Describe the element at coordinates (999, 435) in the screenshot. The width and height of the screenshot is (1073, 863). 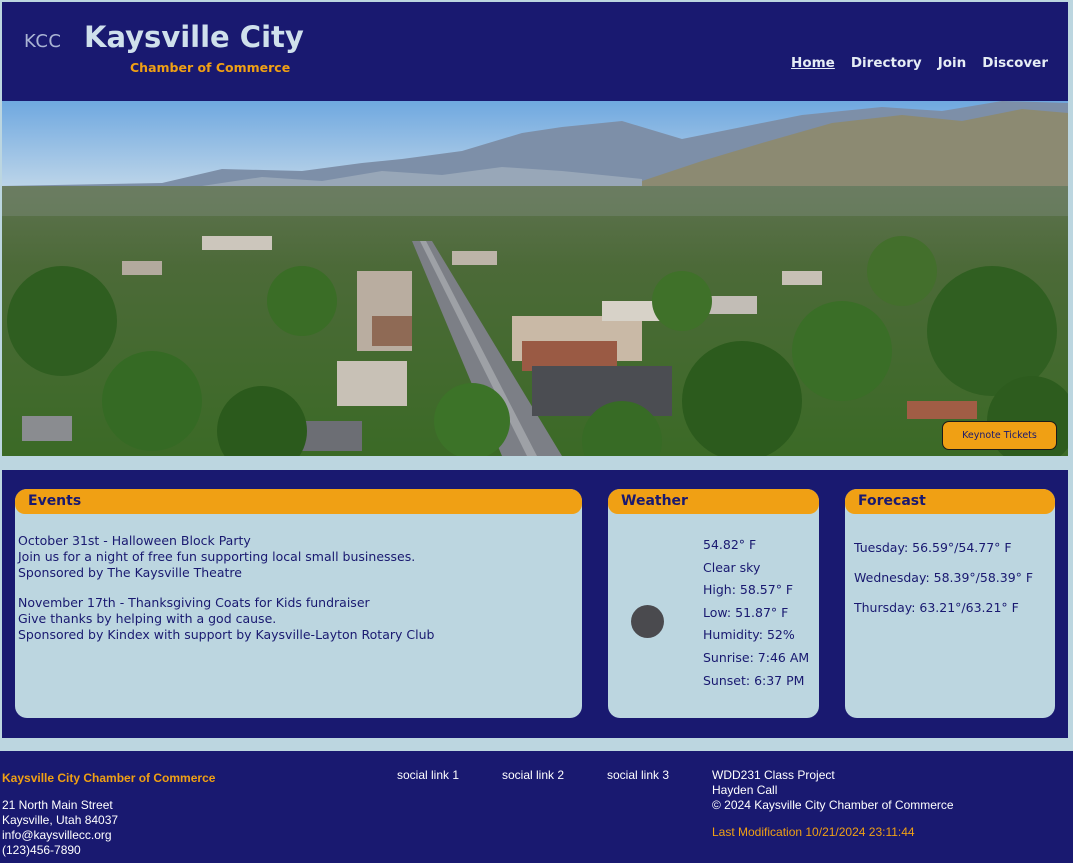
I see `keynote-tickets-button: Keynote Tickets` at that location.